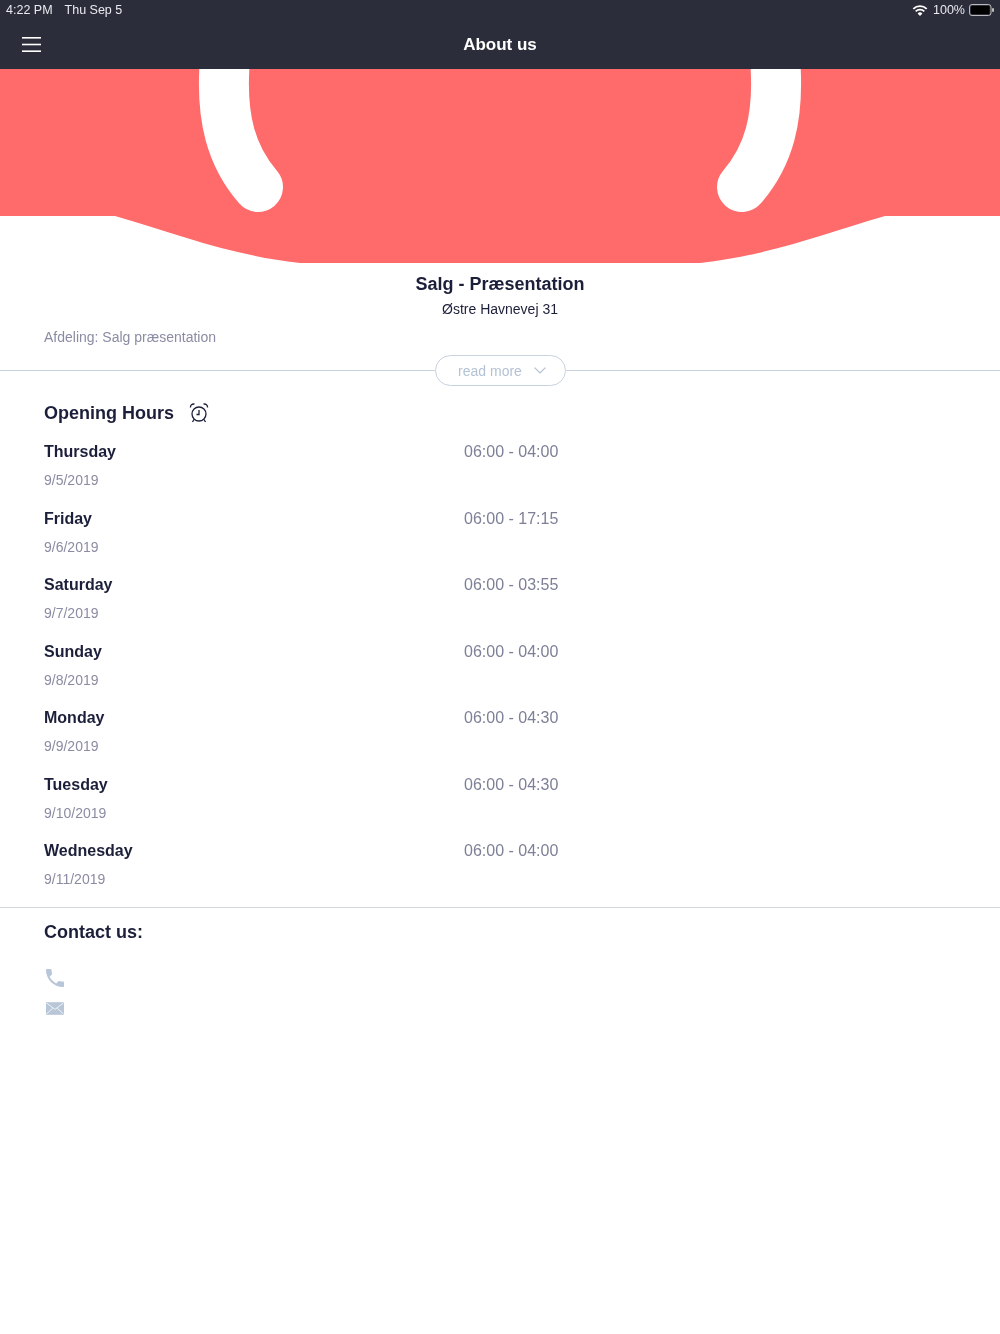 The height and width of the screenshot is (1334, 1000). Describe the element at coordinates (88, 851) in the screenshot. I see `day-name: Wednesday` at that location.